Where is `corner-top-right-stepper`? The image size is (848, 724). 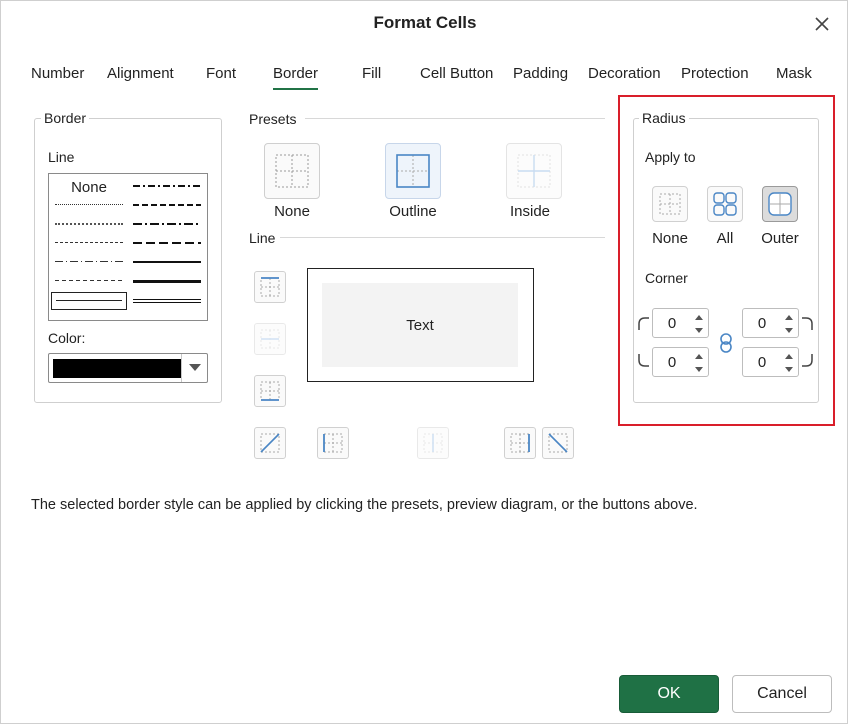 corner-top-right-stepper is located at coordinates (770, 323).